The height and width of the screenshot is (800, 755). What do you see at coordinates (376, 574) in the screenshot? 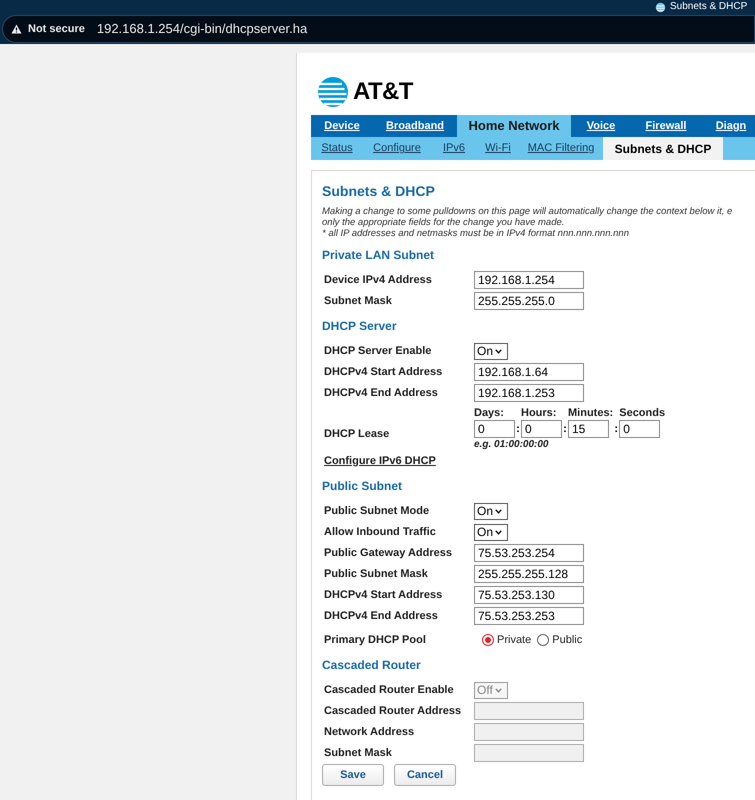
I see `field-label: Public Subnet Mask` at bounding box center [376, 574].